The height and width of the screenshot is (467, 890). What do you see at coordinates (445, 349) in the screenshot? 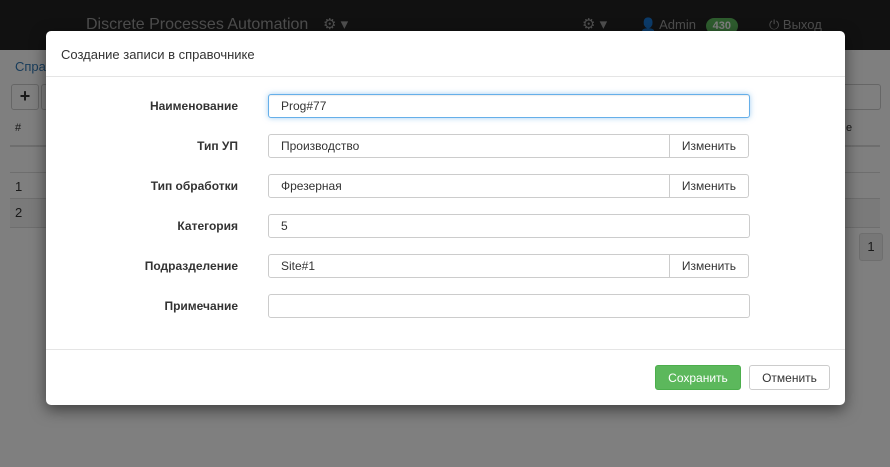
I see `modal-footer-divider` at bounding box center [445, 349].